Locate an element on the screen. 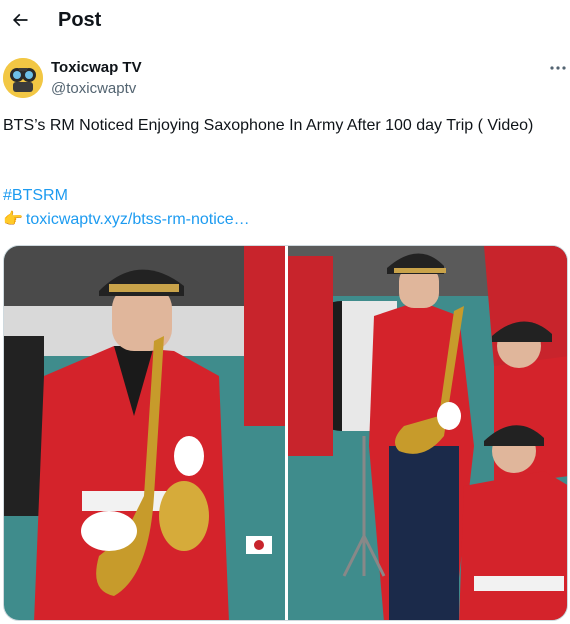 This screenshot has height=624, width=570. author-handle: @toxicwaptv is located at coordinates (93, 89).